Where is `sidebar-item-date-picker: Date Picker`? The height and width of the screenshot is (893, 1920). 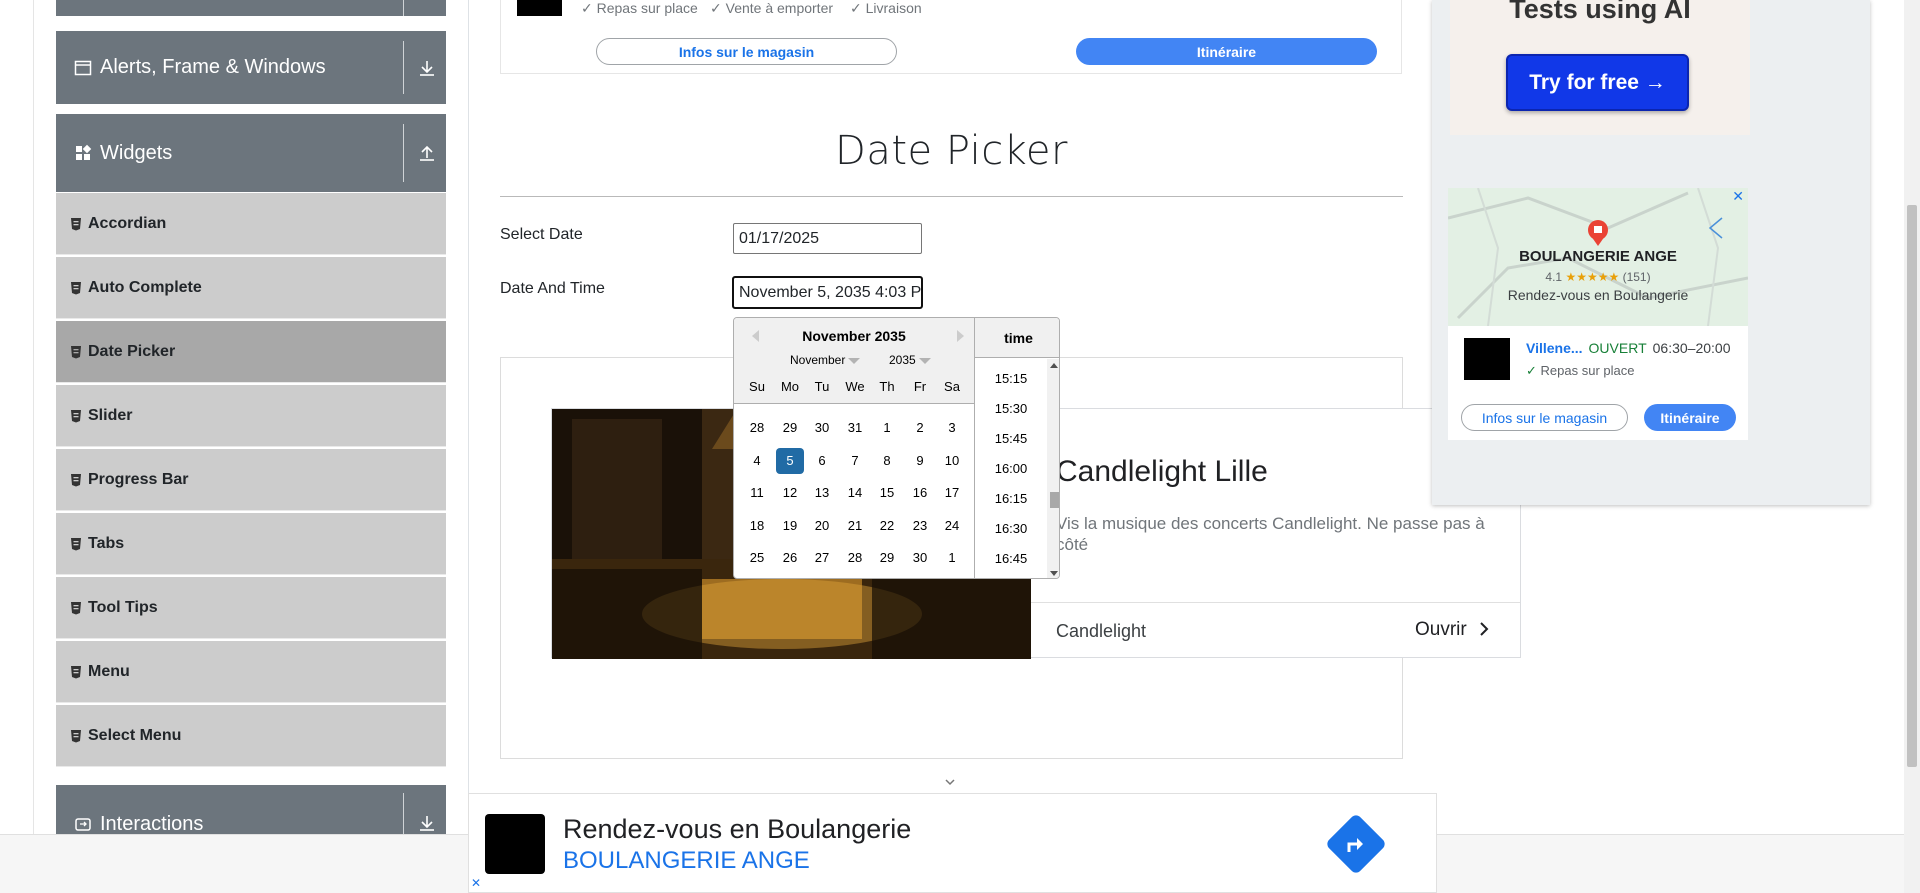 sidebar-item-date-picker: Date Picker is located at coordinates (251, 352).